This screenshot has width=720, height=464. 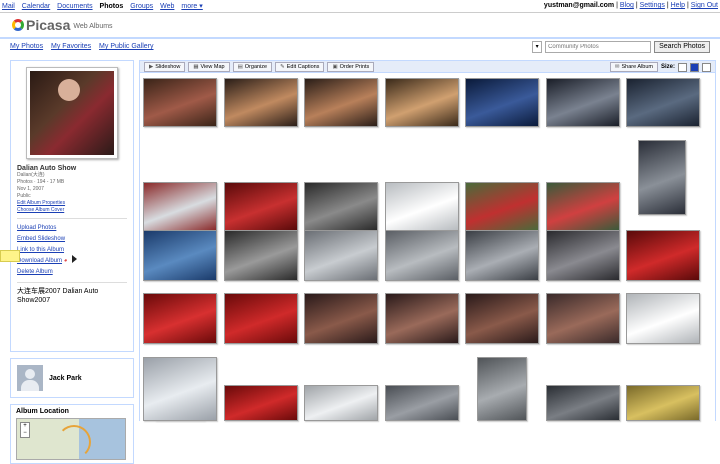 I want to click on search-photos-button: Search Photos, so click(x=682, y=47).